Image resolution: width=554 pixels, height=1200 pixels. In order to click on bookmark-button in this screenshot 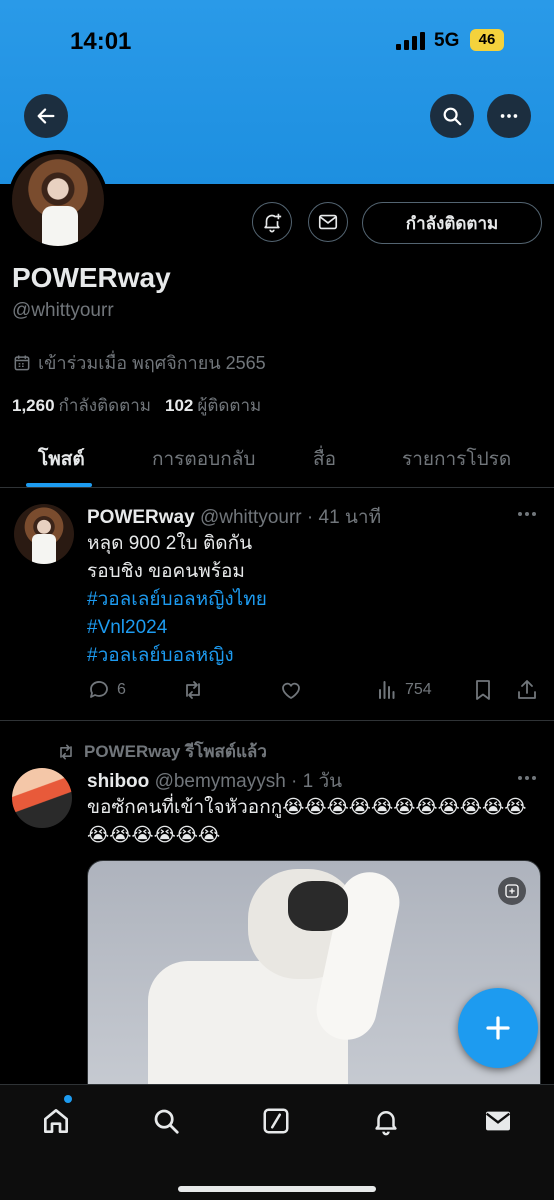, I will do `click(483, 690)`.